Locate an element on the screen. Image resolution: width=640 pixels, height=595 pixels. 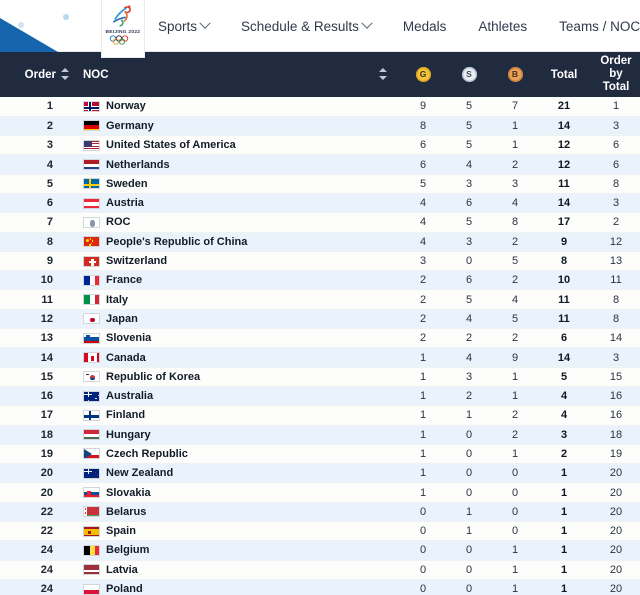
flag-usa is located at coordinates (91, 145).